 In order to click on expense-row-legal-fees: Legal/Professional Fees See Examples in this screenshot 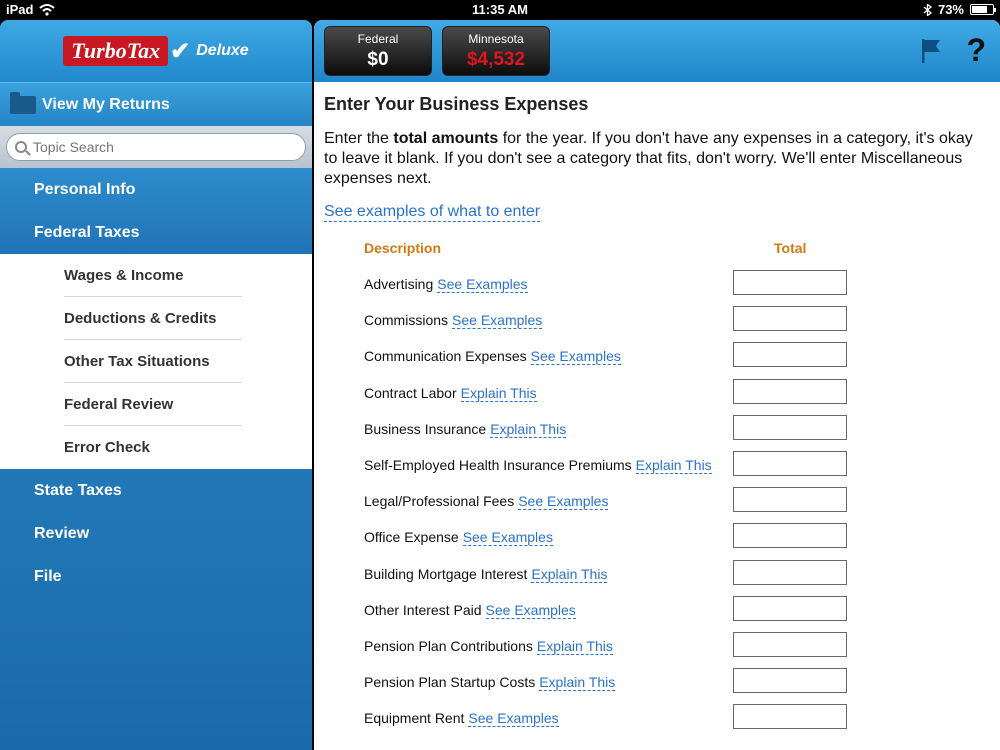, I will do `click(657, 505)`.